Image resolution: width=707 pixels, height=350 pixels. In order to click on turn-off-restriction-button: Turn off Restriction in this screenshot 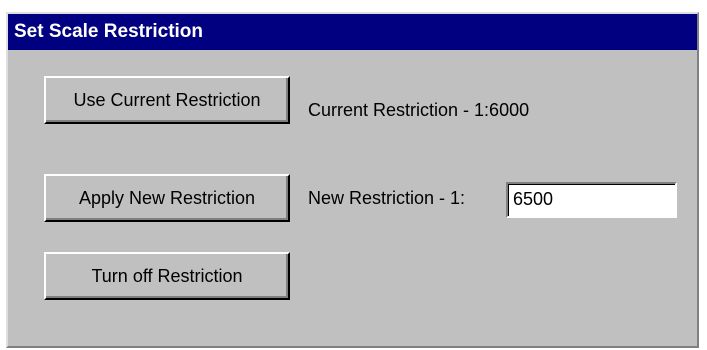, I will do `click(167, 276)`.